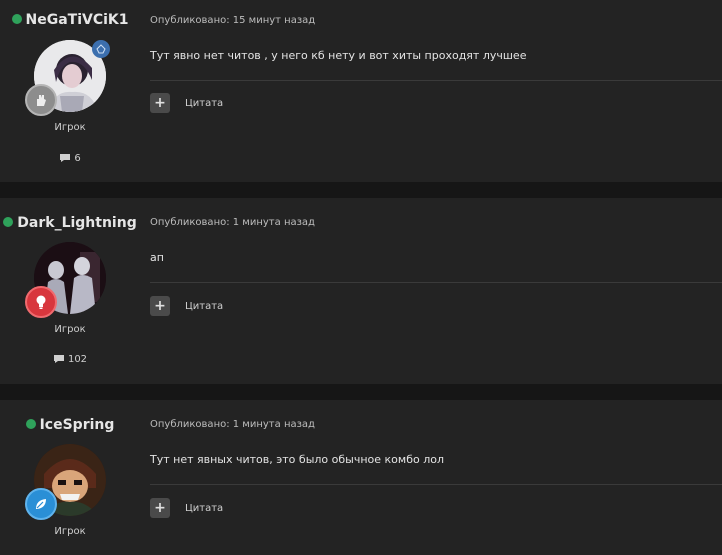 The image size is (722, 555). What do you see at coordinates (41, 100) in the screenshot?
I see `hand-icon` at bounding box center [41, 100].